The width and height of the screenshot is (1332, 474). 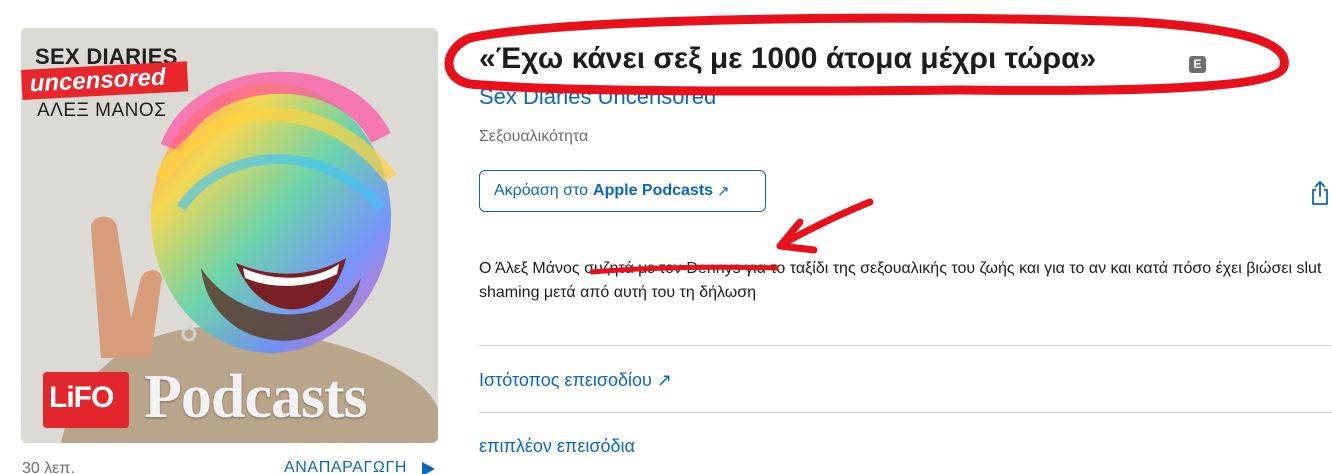 What do you see at coordinates (575, 380) in the screenshot?
I see `episode-website-link: Ιστότοπος επεισοδίου ↗` at bounding box center [575, 380].